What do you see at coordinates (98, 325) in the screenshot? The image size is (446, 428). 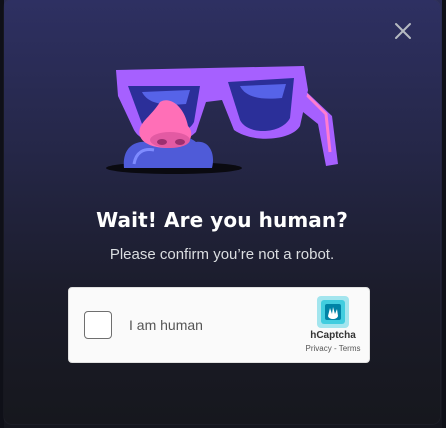 I see `human-checkbox` at bounding box center [98, 325].